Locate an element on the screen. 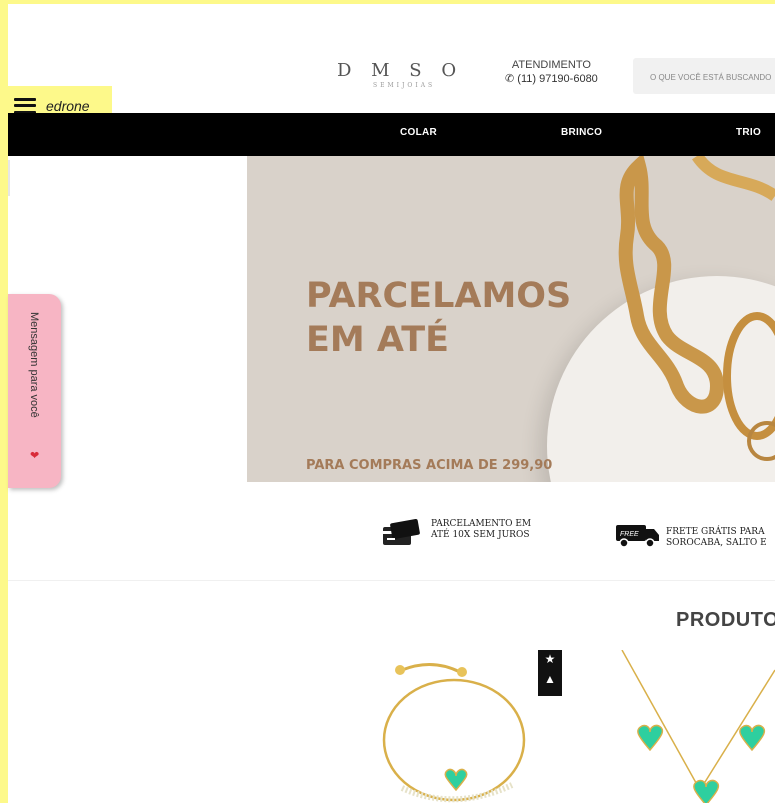 The image size is (775, 803). heart-icon: ❤ is located at coordinates (35, 456).